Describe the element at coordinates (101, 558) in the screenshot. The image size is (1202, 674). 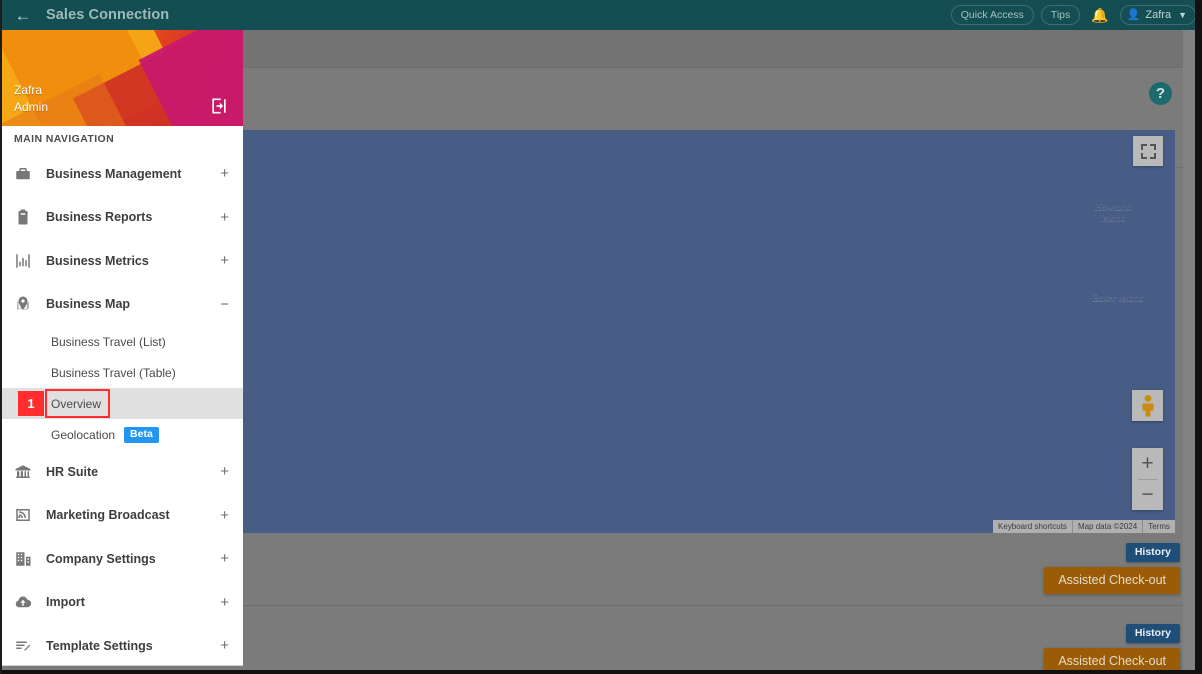
I see `sidebar-item-label: Company Settings` at that location.